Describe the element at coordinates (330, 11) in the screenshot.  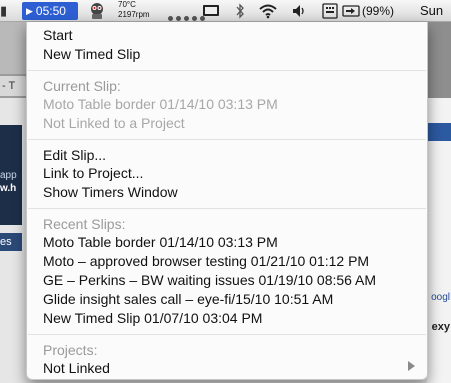
I see `keyboard-icon` at that location.